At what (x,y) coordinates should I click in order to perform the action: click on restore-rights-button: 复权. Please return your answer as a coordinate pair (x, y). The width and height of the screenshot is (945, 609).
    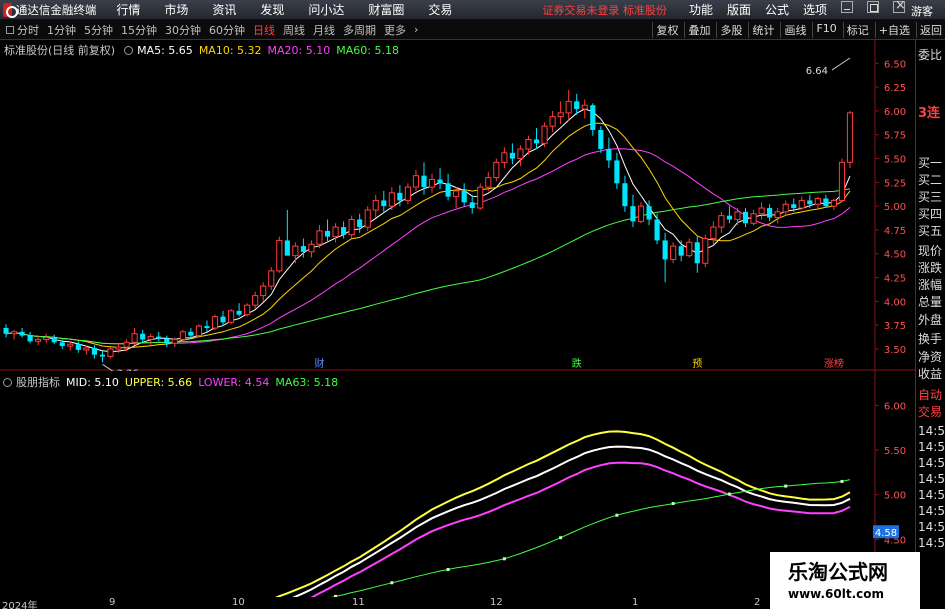
    Looking at the image, I should click on (666, 29).